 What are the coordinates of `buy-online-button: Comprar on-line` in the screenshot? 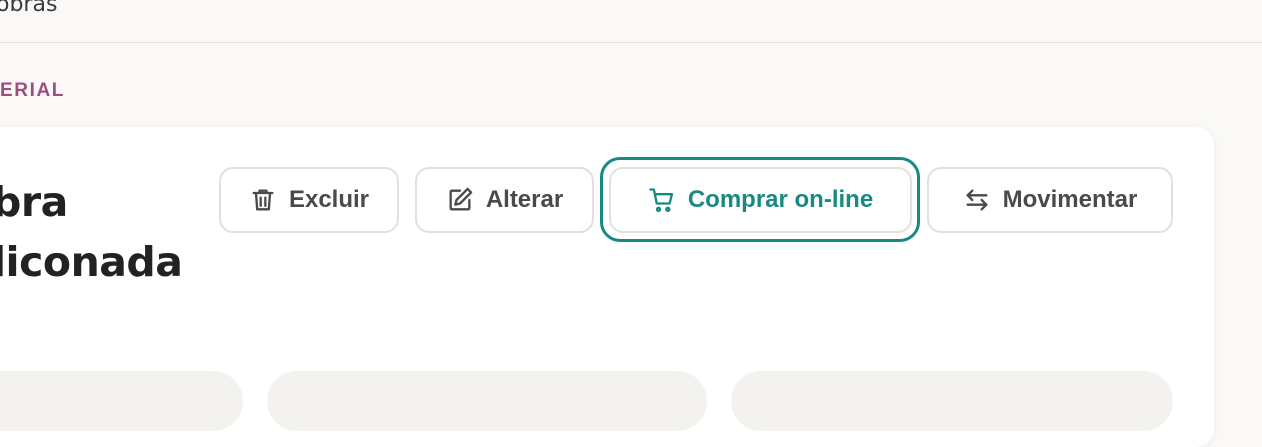 It's located at (760, 200).